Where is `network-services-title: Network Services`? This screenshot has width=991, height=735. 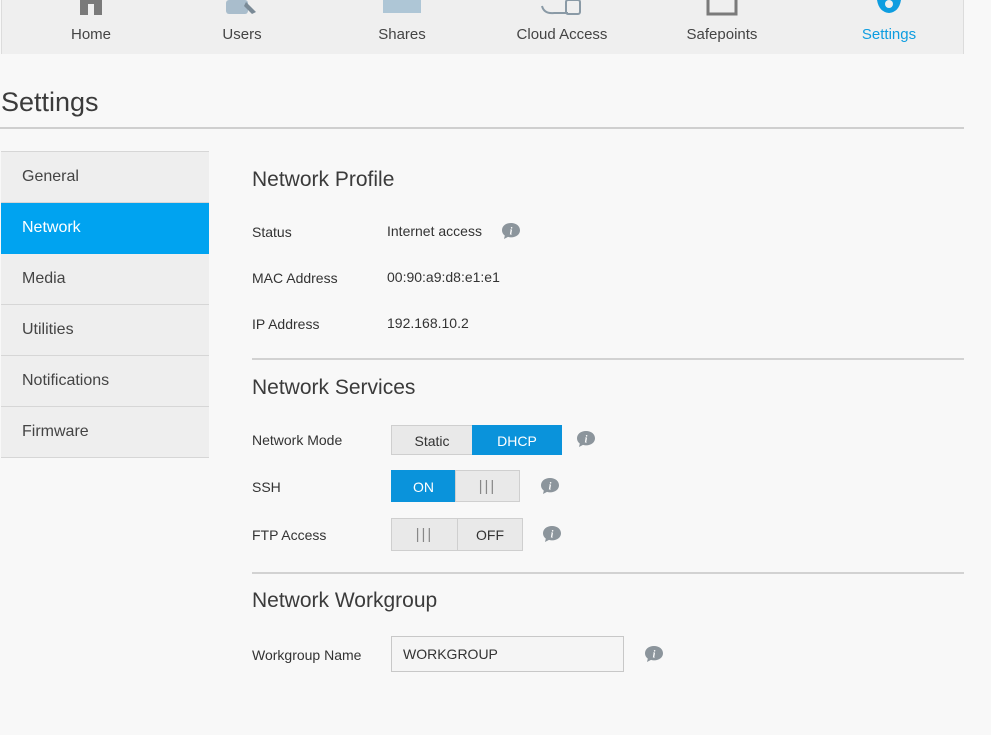 network-services-title: Network Services is located at coordinates (334, 387).